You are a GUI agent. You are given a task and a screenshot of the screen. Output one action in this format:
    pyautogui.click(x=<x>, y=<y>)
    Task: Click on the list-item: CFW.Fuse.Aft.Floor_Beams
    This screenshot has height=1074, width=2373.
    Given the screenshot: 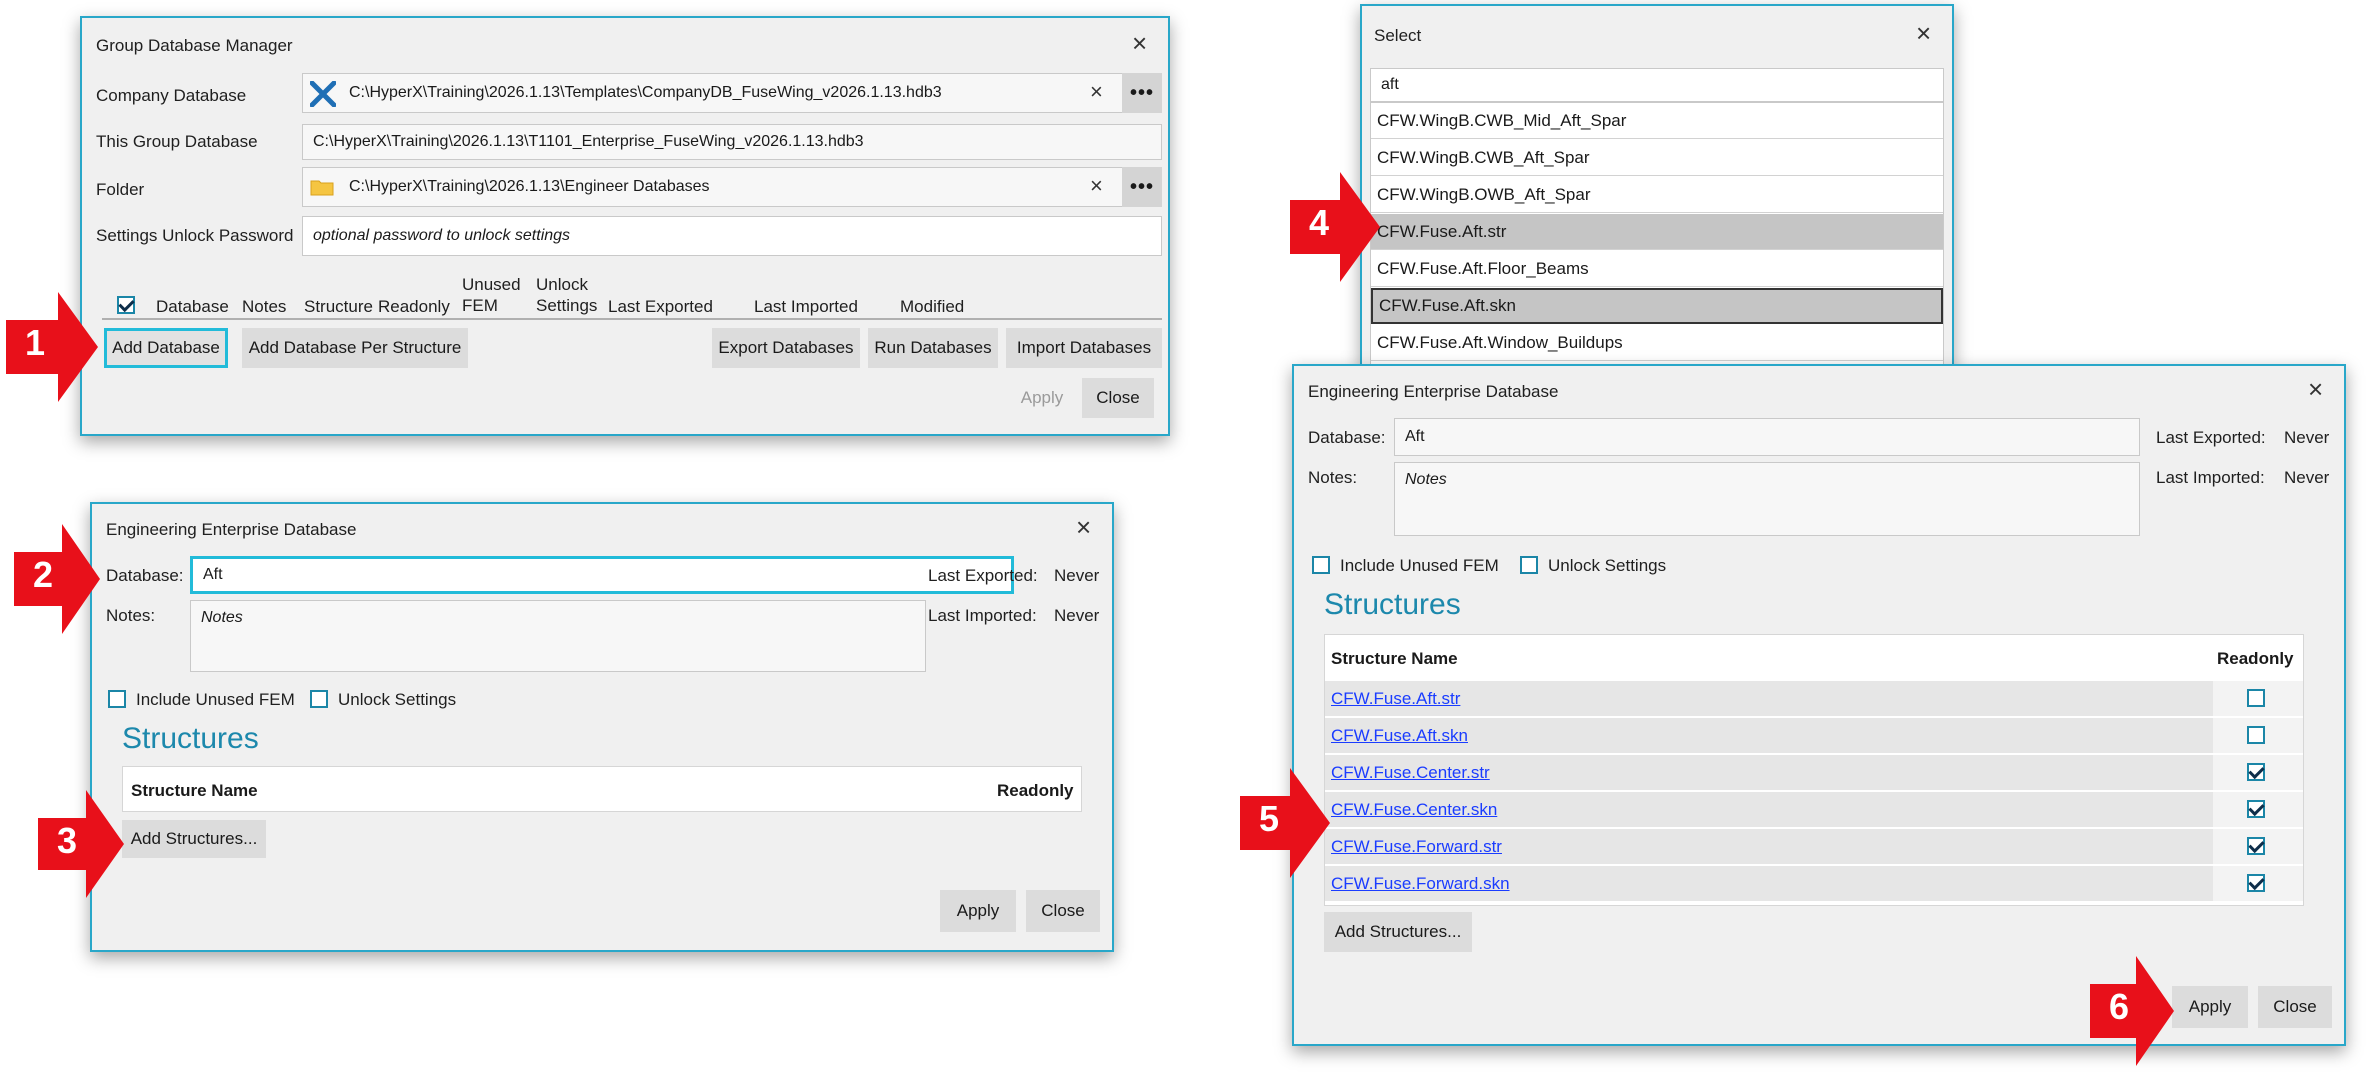 What is the action you would take?
    pyautogui.click(x=1657, y=269)
    